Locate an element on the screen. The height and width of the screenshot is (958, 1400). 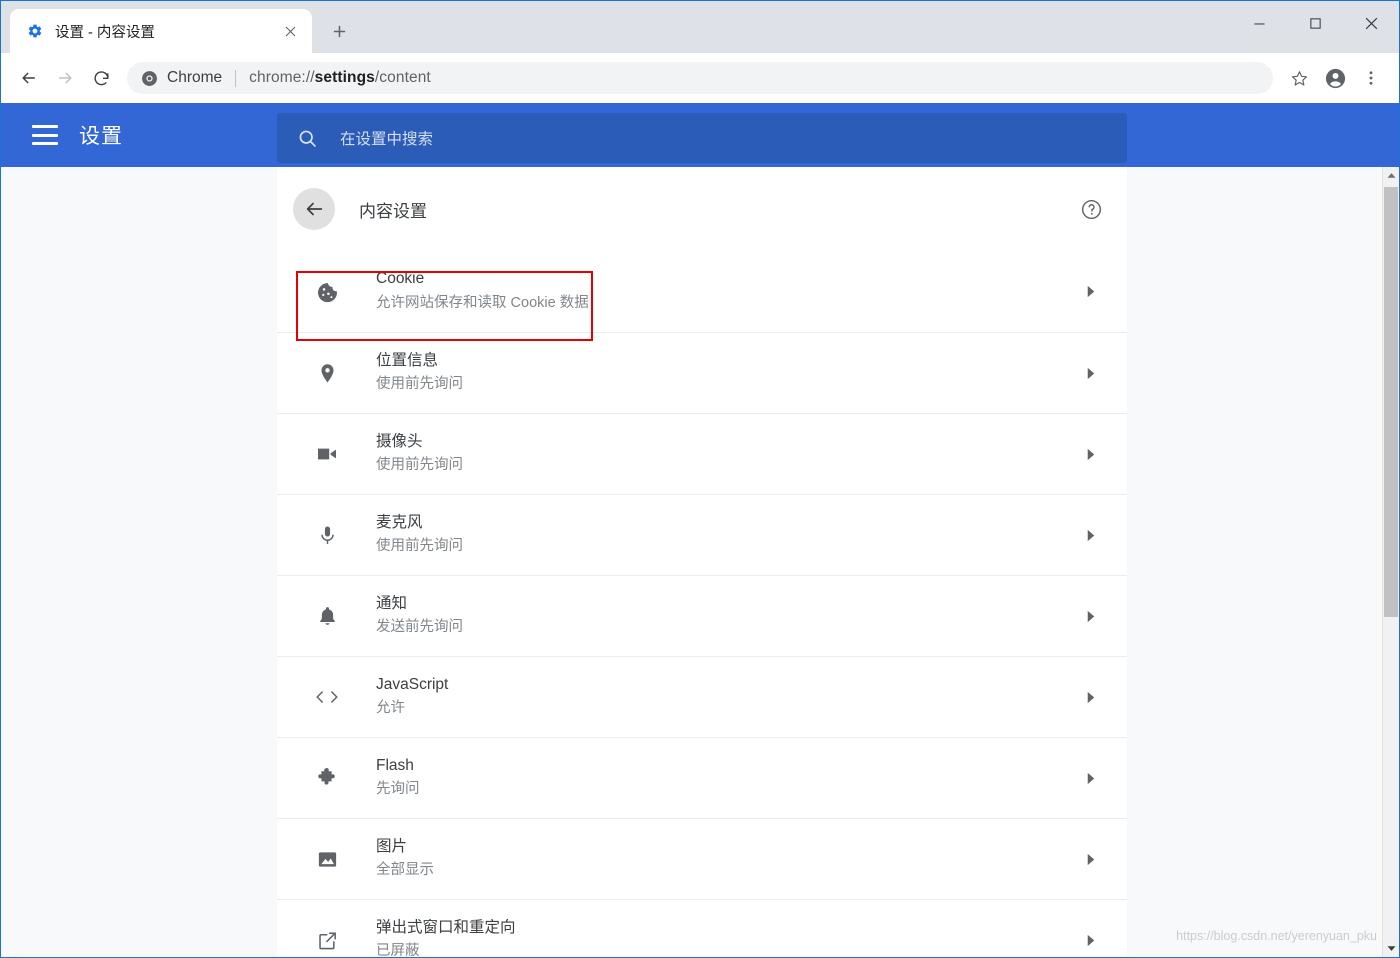
bookmark-button is located at coordinates (1299, 78).